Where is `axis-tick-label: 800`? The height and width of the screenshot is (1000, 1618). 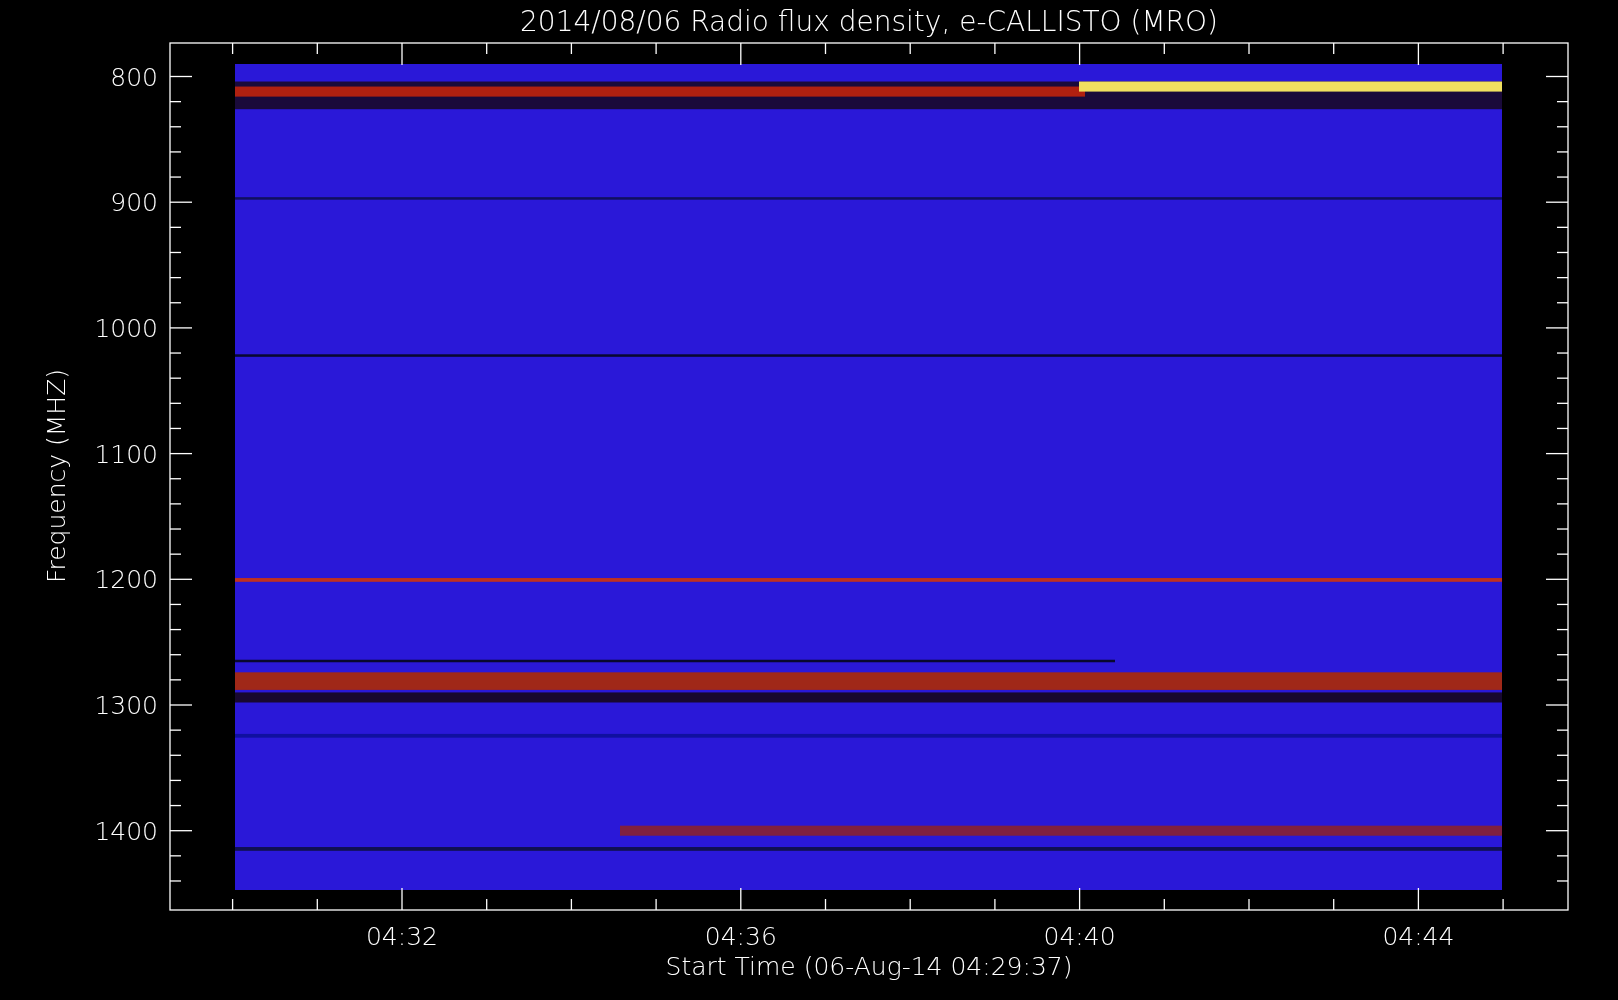 axis-tick-label: 800 is located at coordinates (134, 77).